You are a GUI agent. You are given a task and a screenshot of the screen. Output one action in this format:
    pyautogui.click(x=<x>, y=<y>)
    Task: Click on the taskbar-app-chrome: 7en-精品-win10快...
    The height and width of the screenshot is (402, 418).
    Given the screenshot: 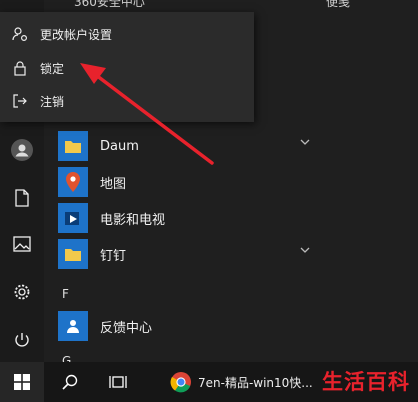 What is the action you would take?
    pyautogui.click(x=245, y=382)
    